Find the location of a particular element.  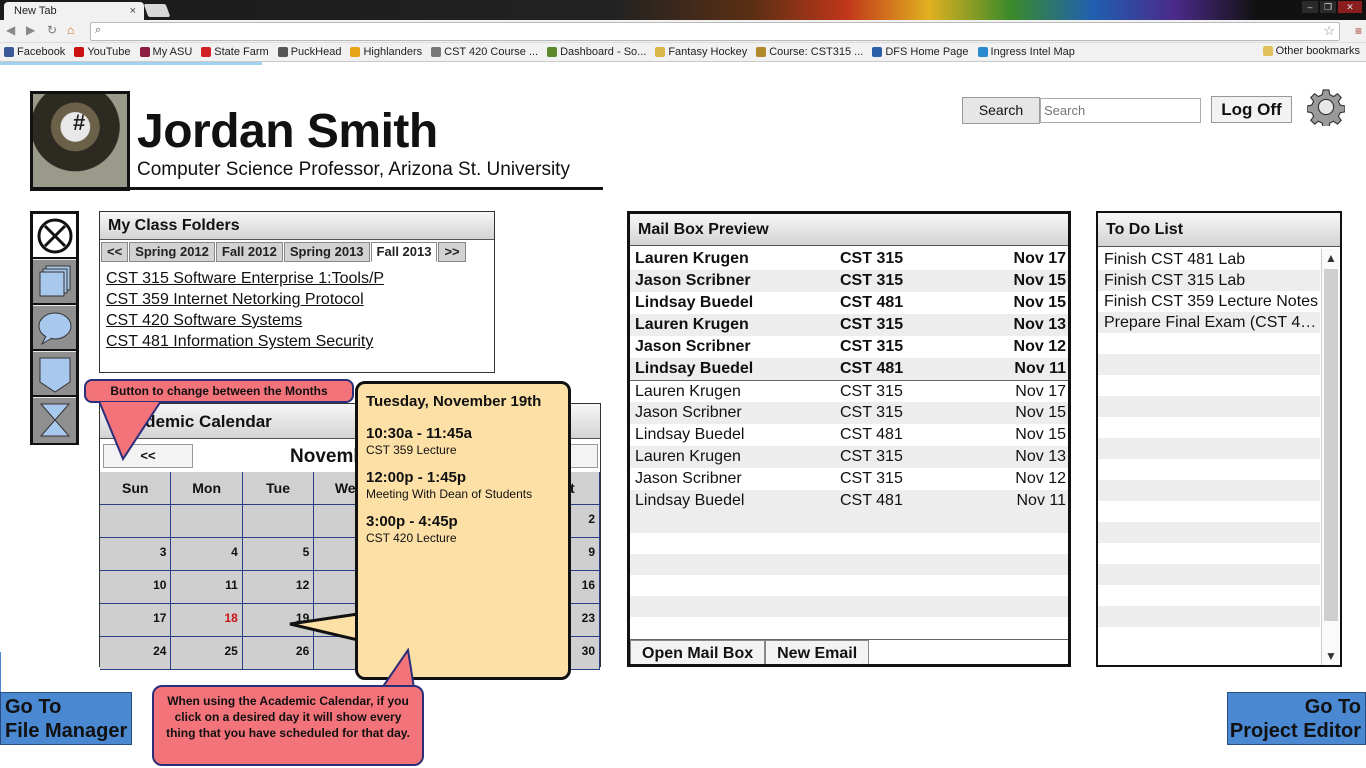

calendar-day: 11 is located at coordinates (207, 587).